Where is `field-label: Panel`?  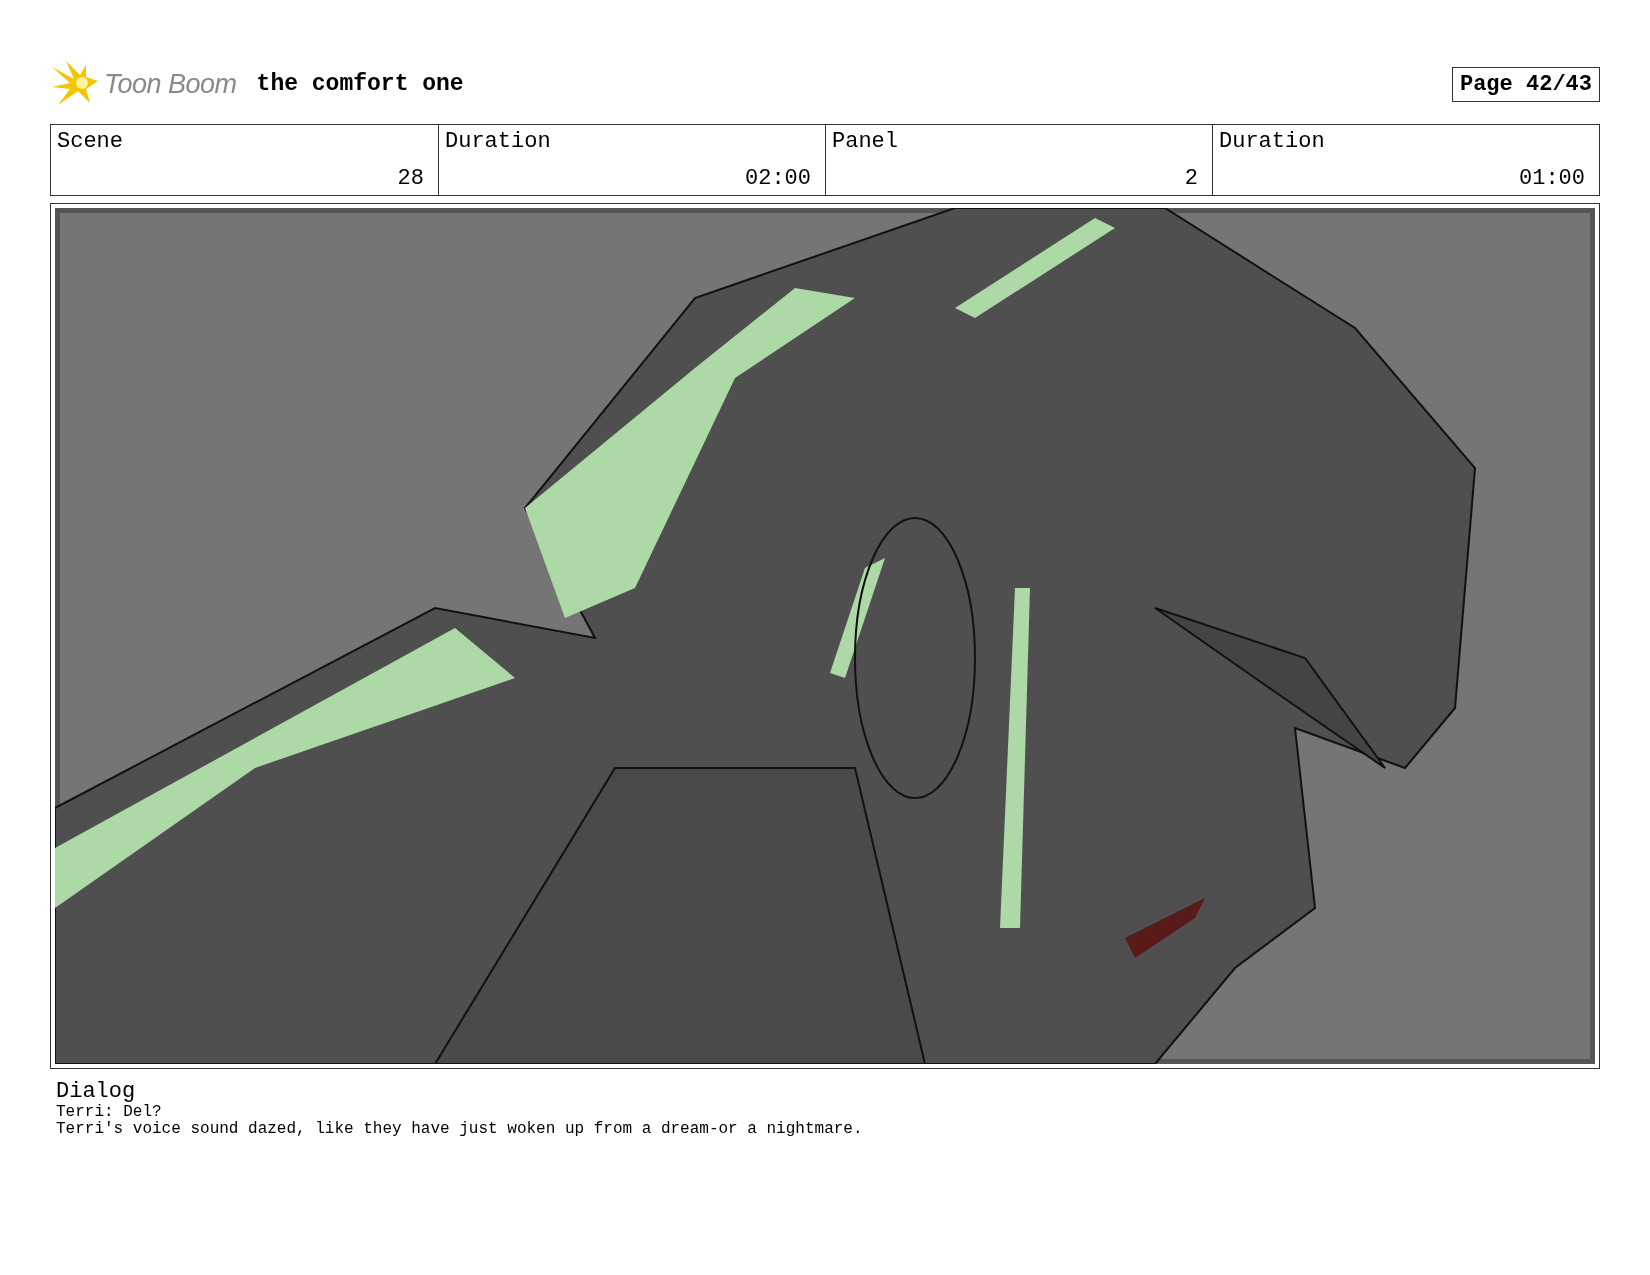
field-label: Panel is located at coordinates (865, 141).